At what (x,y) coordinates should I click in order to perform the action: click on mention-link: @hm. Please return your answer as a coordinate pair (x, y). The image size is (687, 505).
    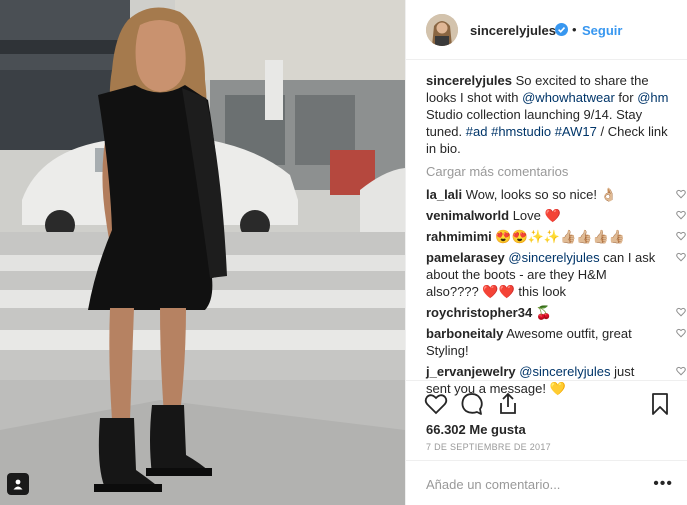
    Looking at the image, I should click on (652, 97).